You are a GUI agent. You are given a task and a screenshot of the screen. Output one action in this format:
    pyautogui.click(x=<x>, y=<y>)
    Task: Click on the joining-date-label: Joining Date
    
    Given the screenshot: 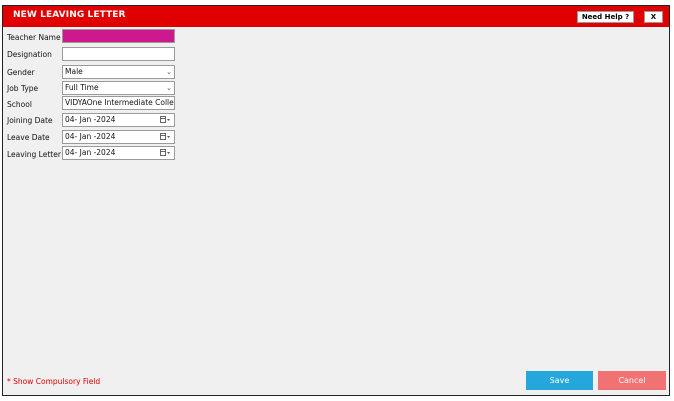 What is the action you would take?
    pyautogui.click(x=30, y=120)
    